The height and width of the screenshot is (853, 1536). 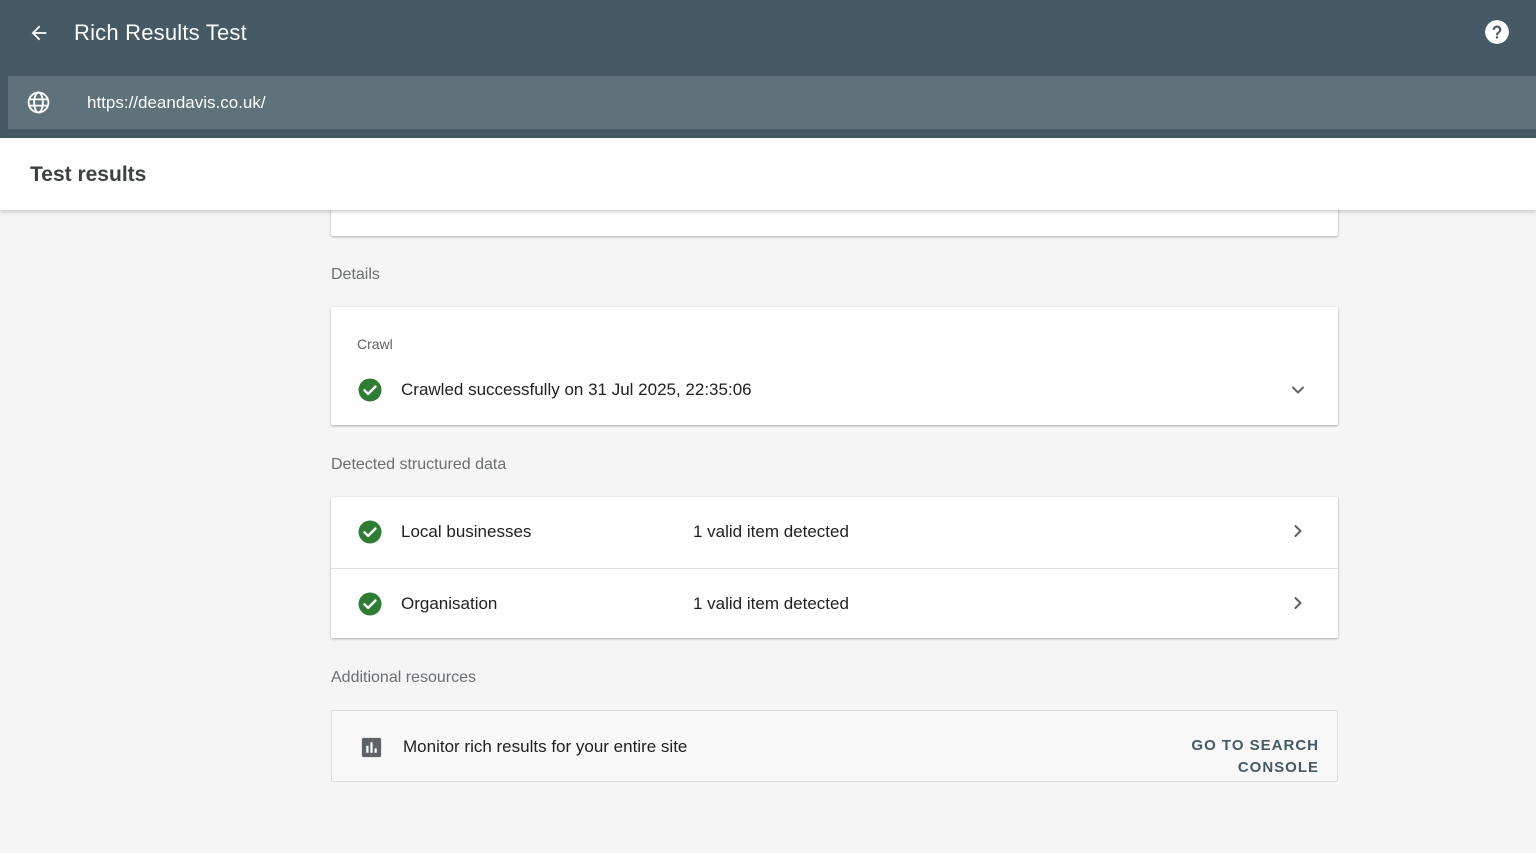 What do you see at coordinates (419, 464) in the screenshot?
I see `structured-data-section-label: Detected structured data` at bounding box center [419, 464].